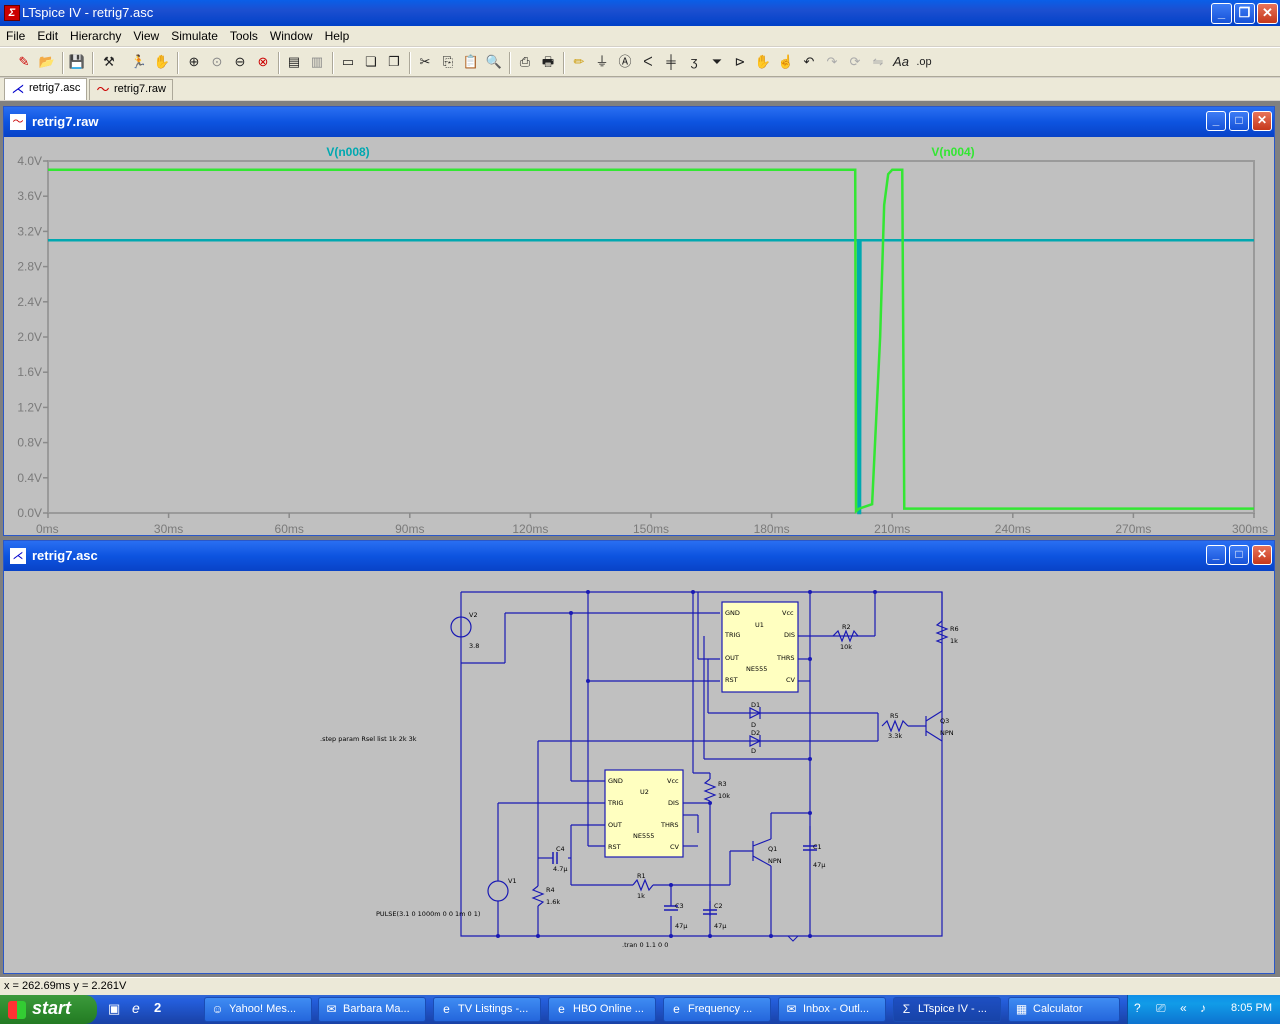  I want to click on print-preview-icon: ⎙, so click(525, 62).